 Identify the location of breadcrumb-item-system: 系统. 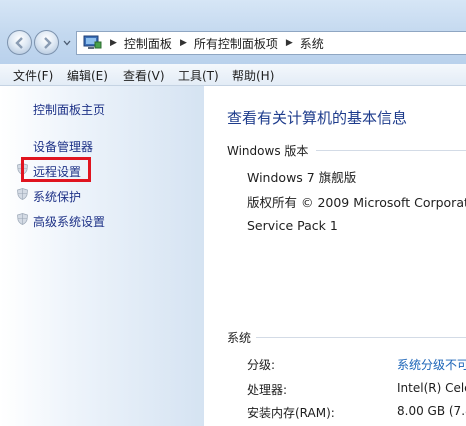
(312, 43).